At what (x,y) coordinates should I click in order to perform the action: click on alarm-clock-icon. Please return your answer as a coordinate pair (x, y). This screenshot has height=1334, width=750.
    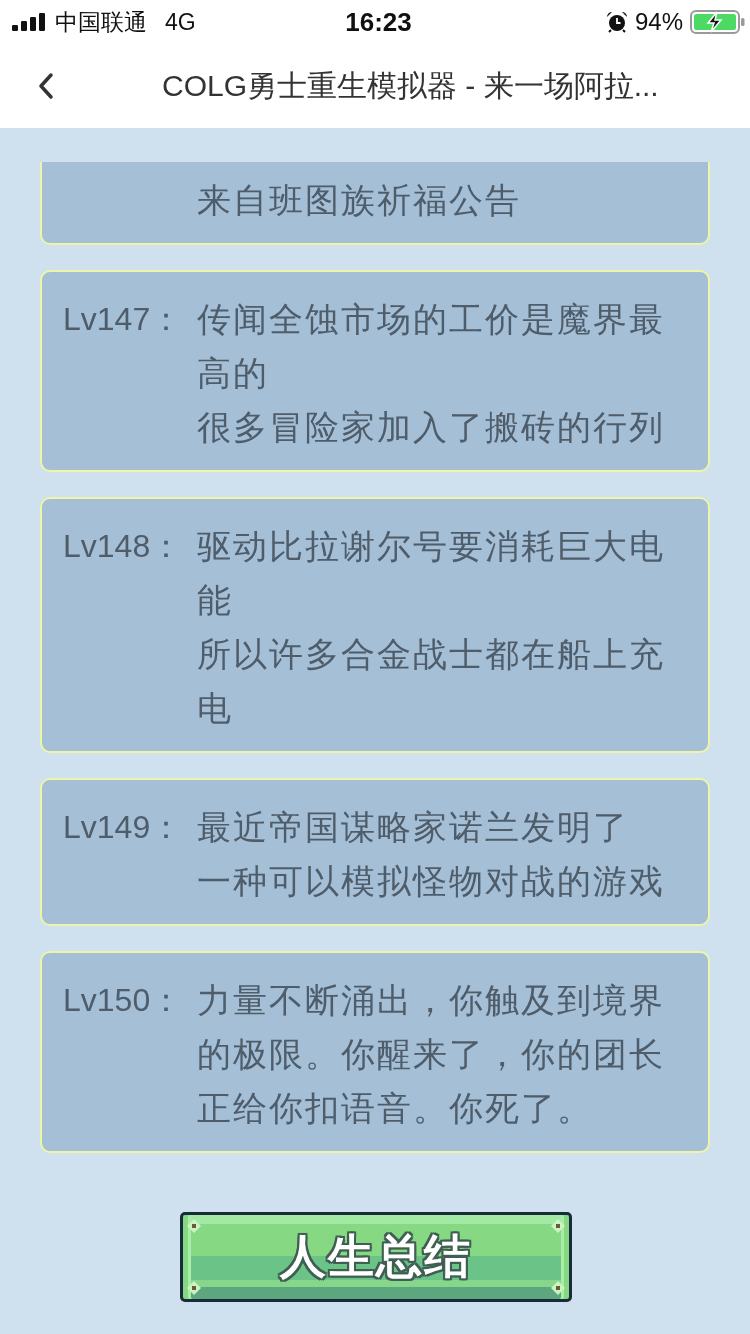
    Looking at the image, I should click on (616, 22).